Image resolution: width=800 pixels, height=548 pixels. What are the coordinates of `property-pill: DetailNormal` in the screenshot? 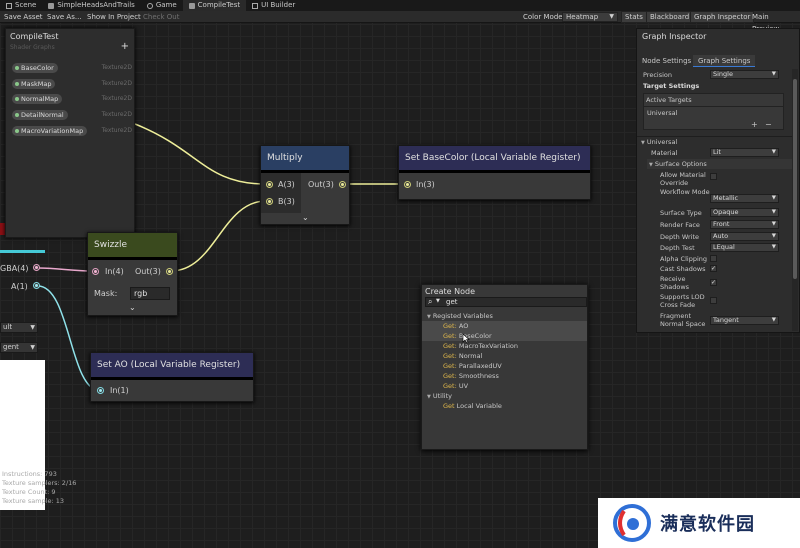 It's located at (40, 115).